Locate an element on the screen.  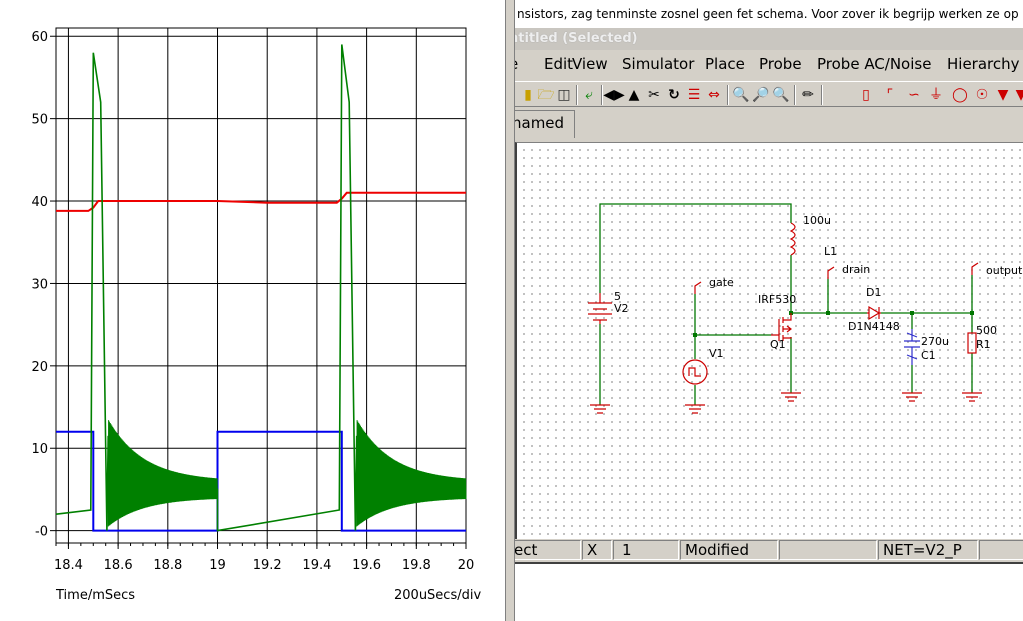
output-probe-label: output is located at coordinates (1004, 270).